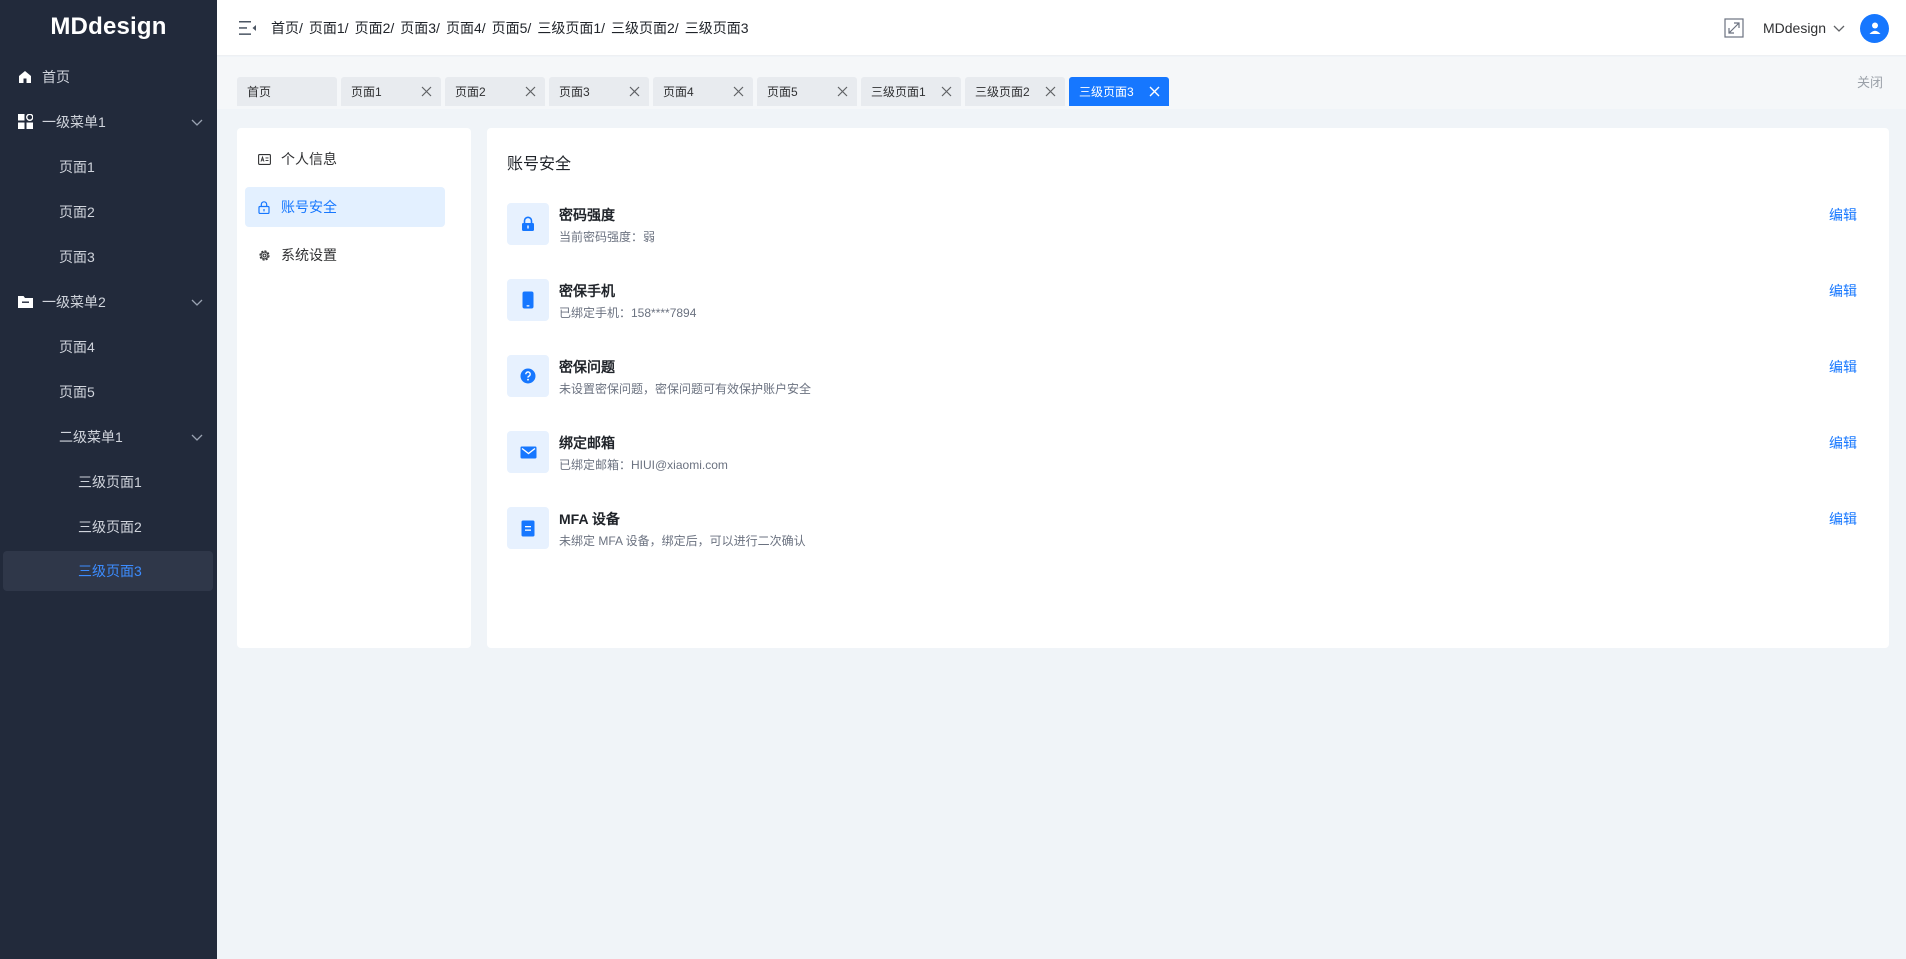 This screenshot has width=1906, height=959. Describe the element at coordinates (1843, 443) in the screenshot. I see `edit-email-button: 编辑` at that location.